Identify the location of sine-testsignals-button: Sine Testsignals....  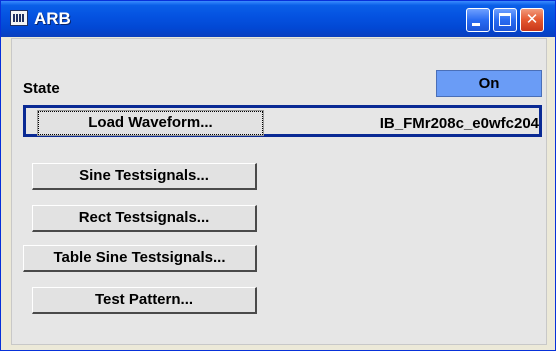
(144, 176).